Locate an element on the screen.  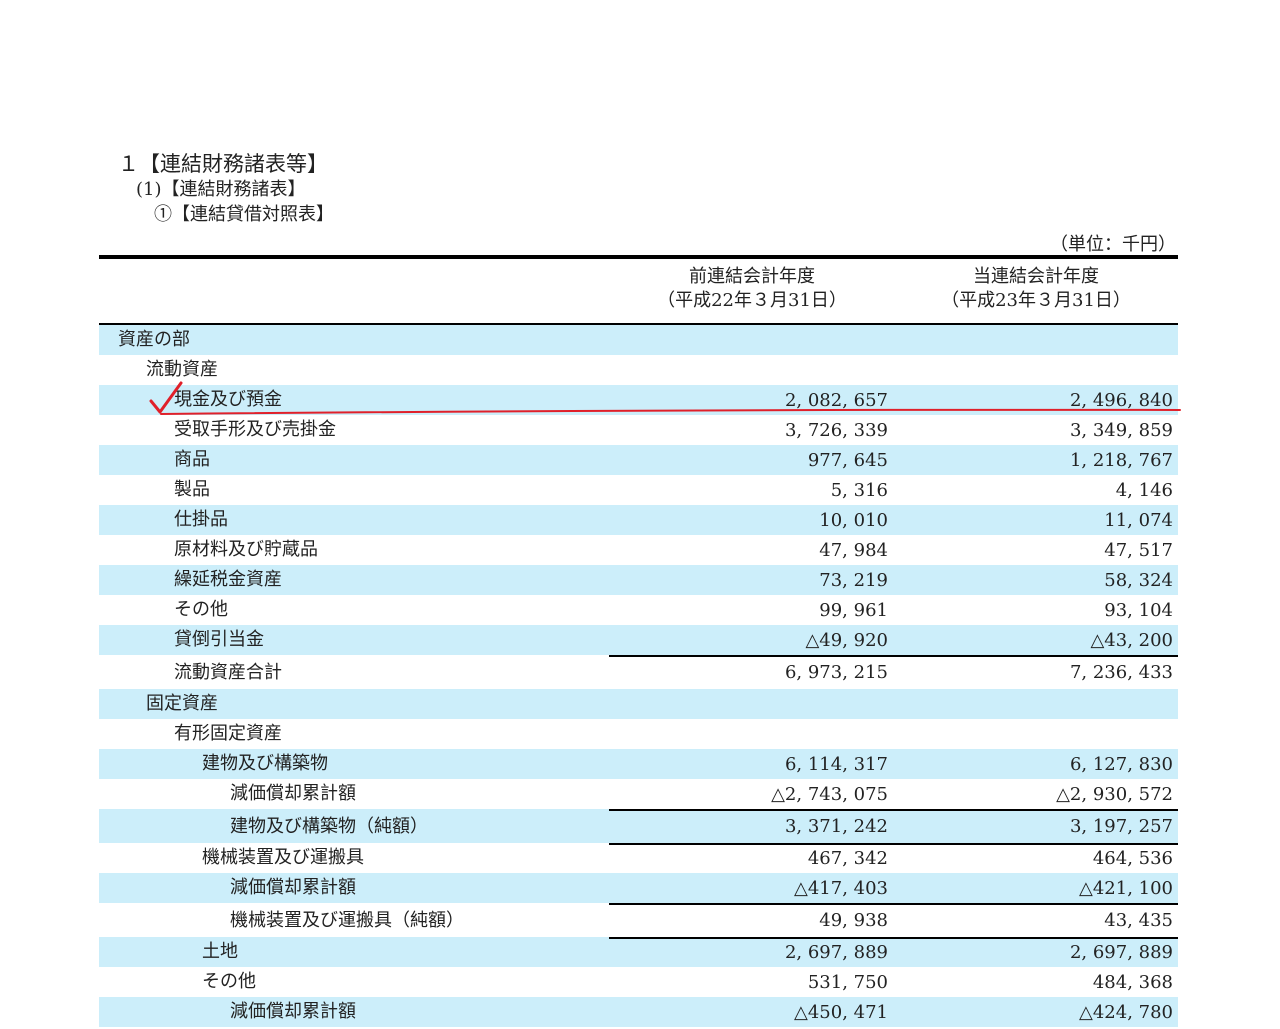
checkmark-icon is located at coordinates (166, 397).